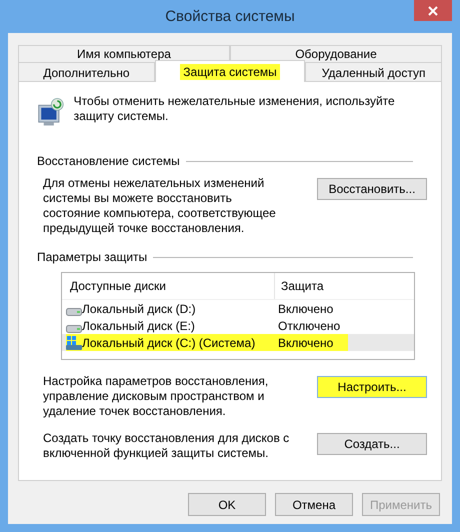 The image size is (460, 532). Describe the element at coordinates (169, 343) in the screenshot. I see `table-cell-text: Локальный диск (C:) (Система)` at that location.